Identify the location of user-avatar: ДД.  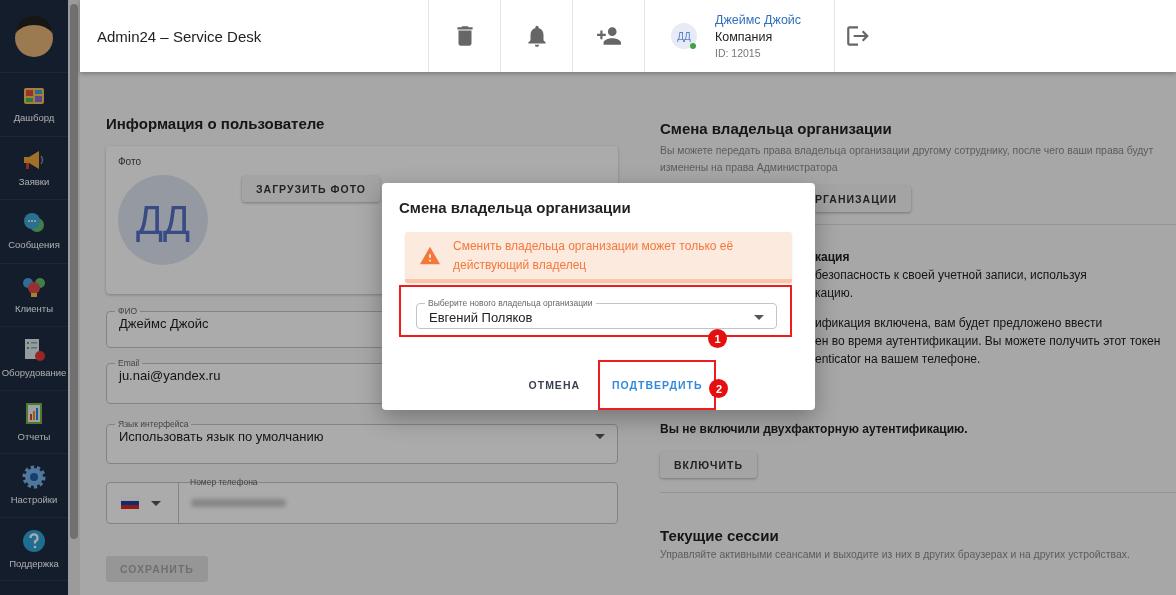
(163, 220).